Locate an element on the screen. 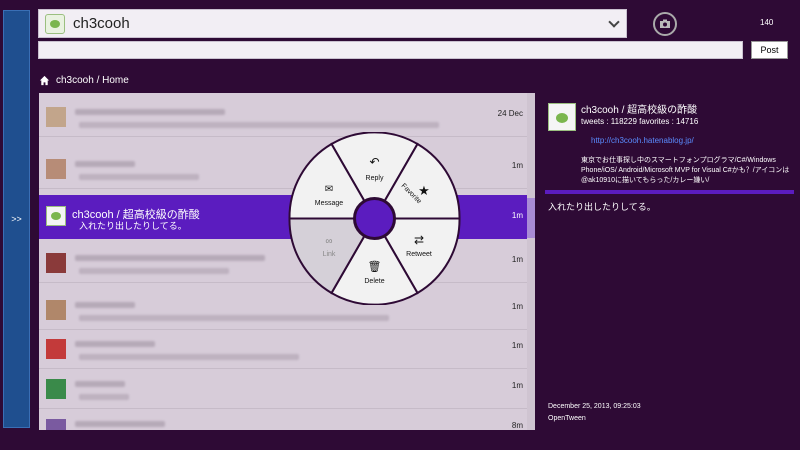 The height and width of the screenshot is (450, 800). side-panel-toggle: >> is located at coordinates (16, 219).